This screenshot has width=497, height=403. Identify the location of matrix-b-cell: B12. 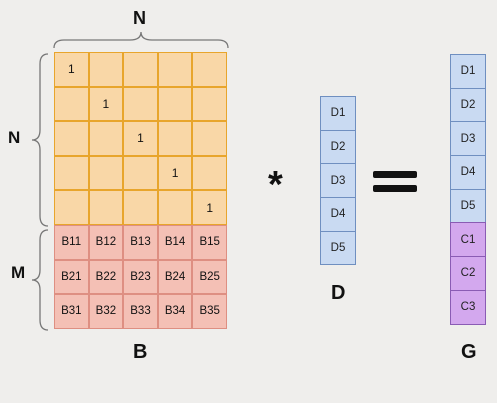
(106, 242).